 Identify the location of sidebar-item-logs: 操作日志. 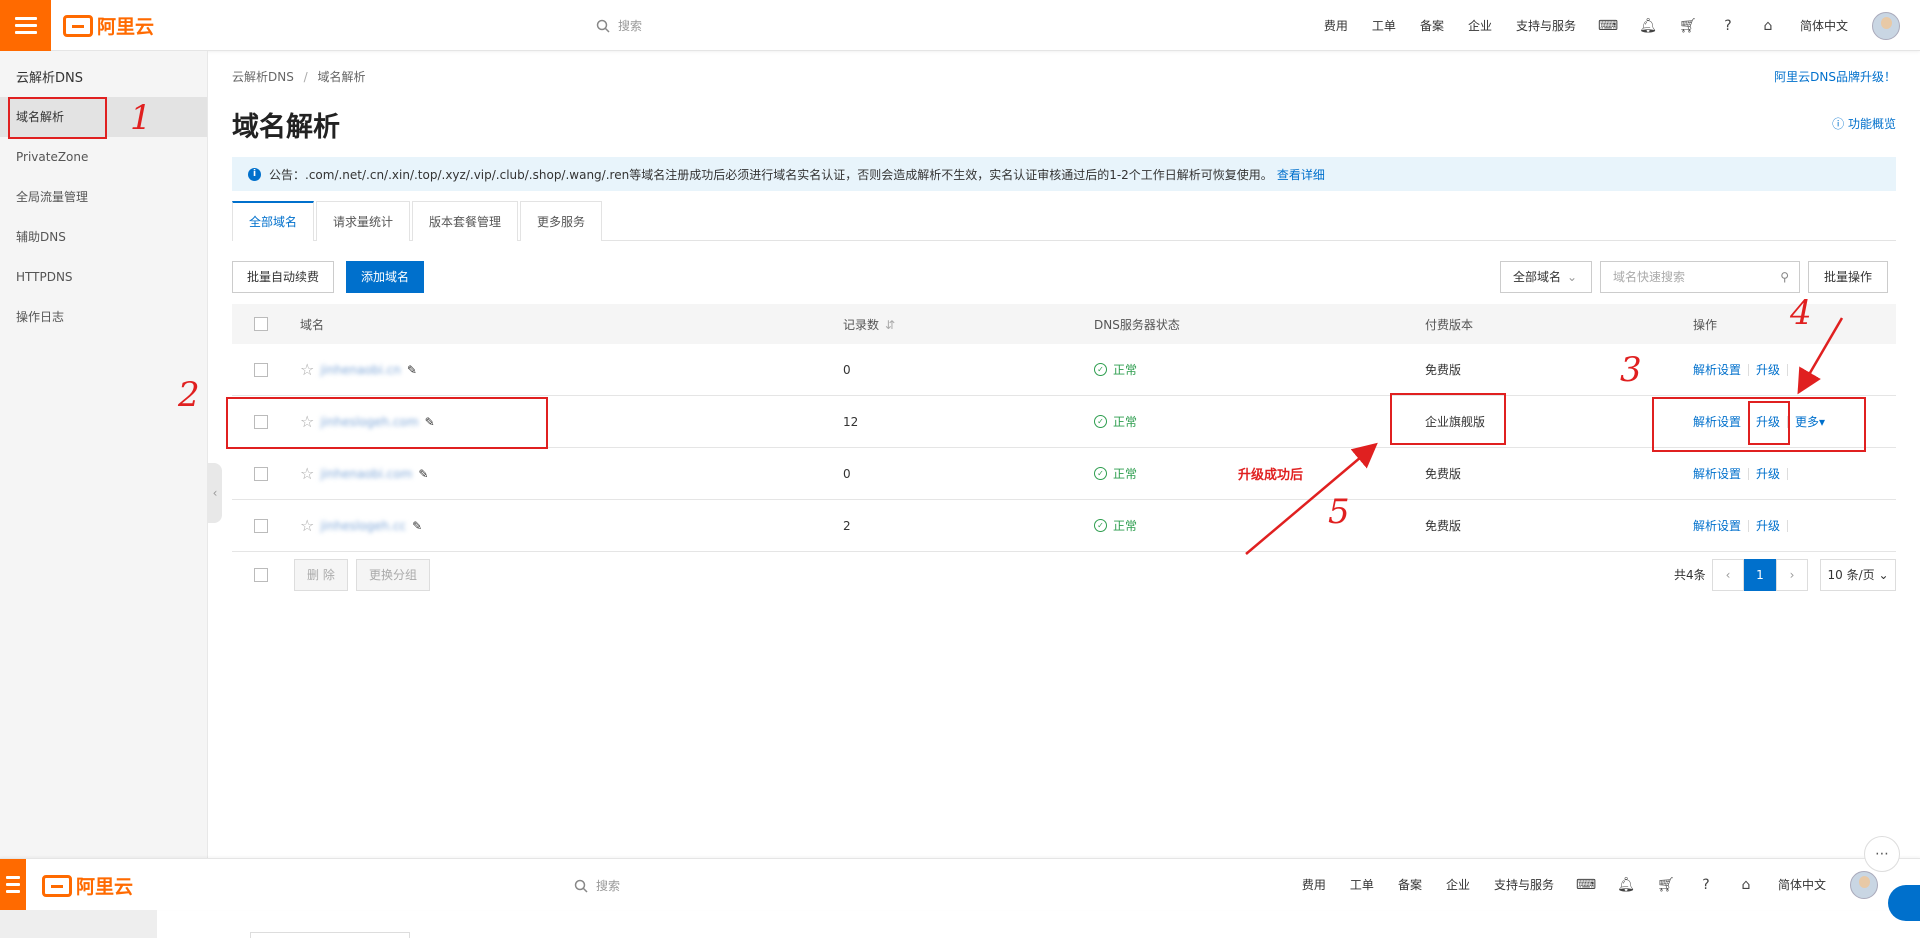
(103, 317).